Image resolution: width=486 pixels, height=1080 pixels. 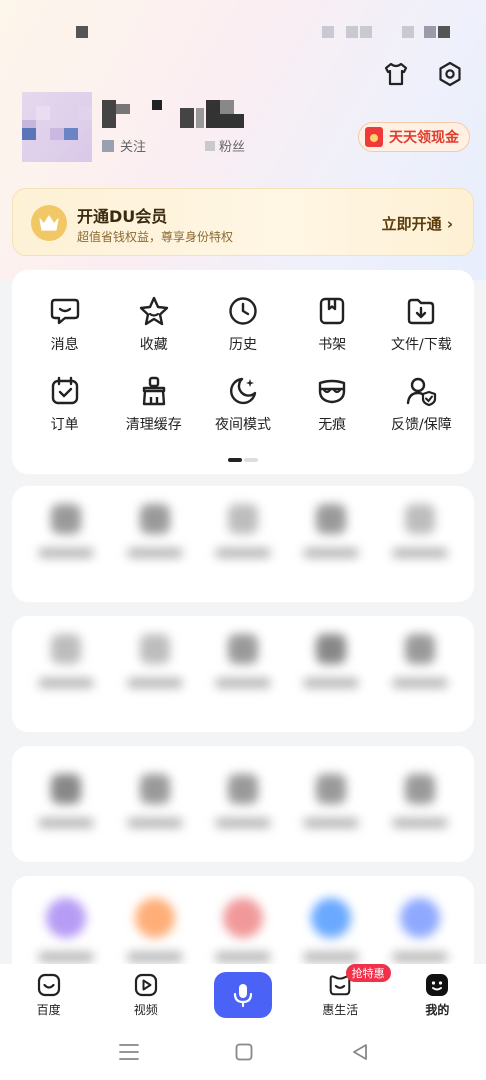 I want to click on back-triangle-icon, so click(x=360, y=1054).